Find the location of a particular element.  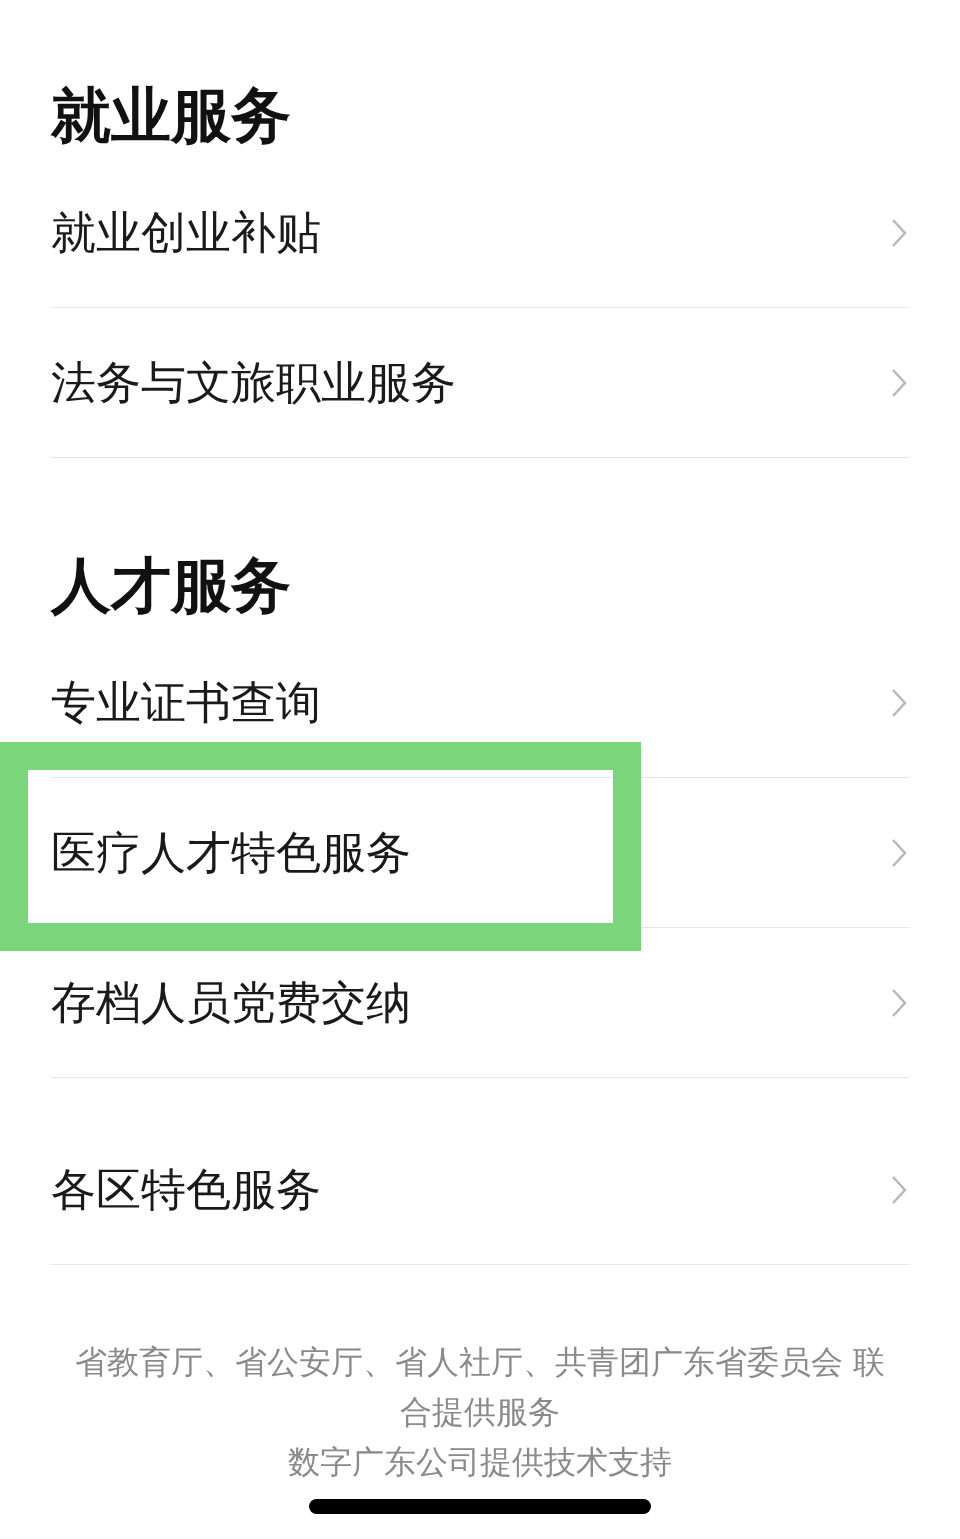

menu-item: 法务与文旅职业服务 is located at coordinates (480, 383).